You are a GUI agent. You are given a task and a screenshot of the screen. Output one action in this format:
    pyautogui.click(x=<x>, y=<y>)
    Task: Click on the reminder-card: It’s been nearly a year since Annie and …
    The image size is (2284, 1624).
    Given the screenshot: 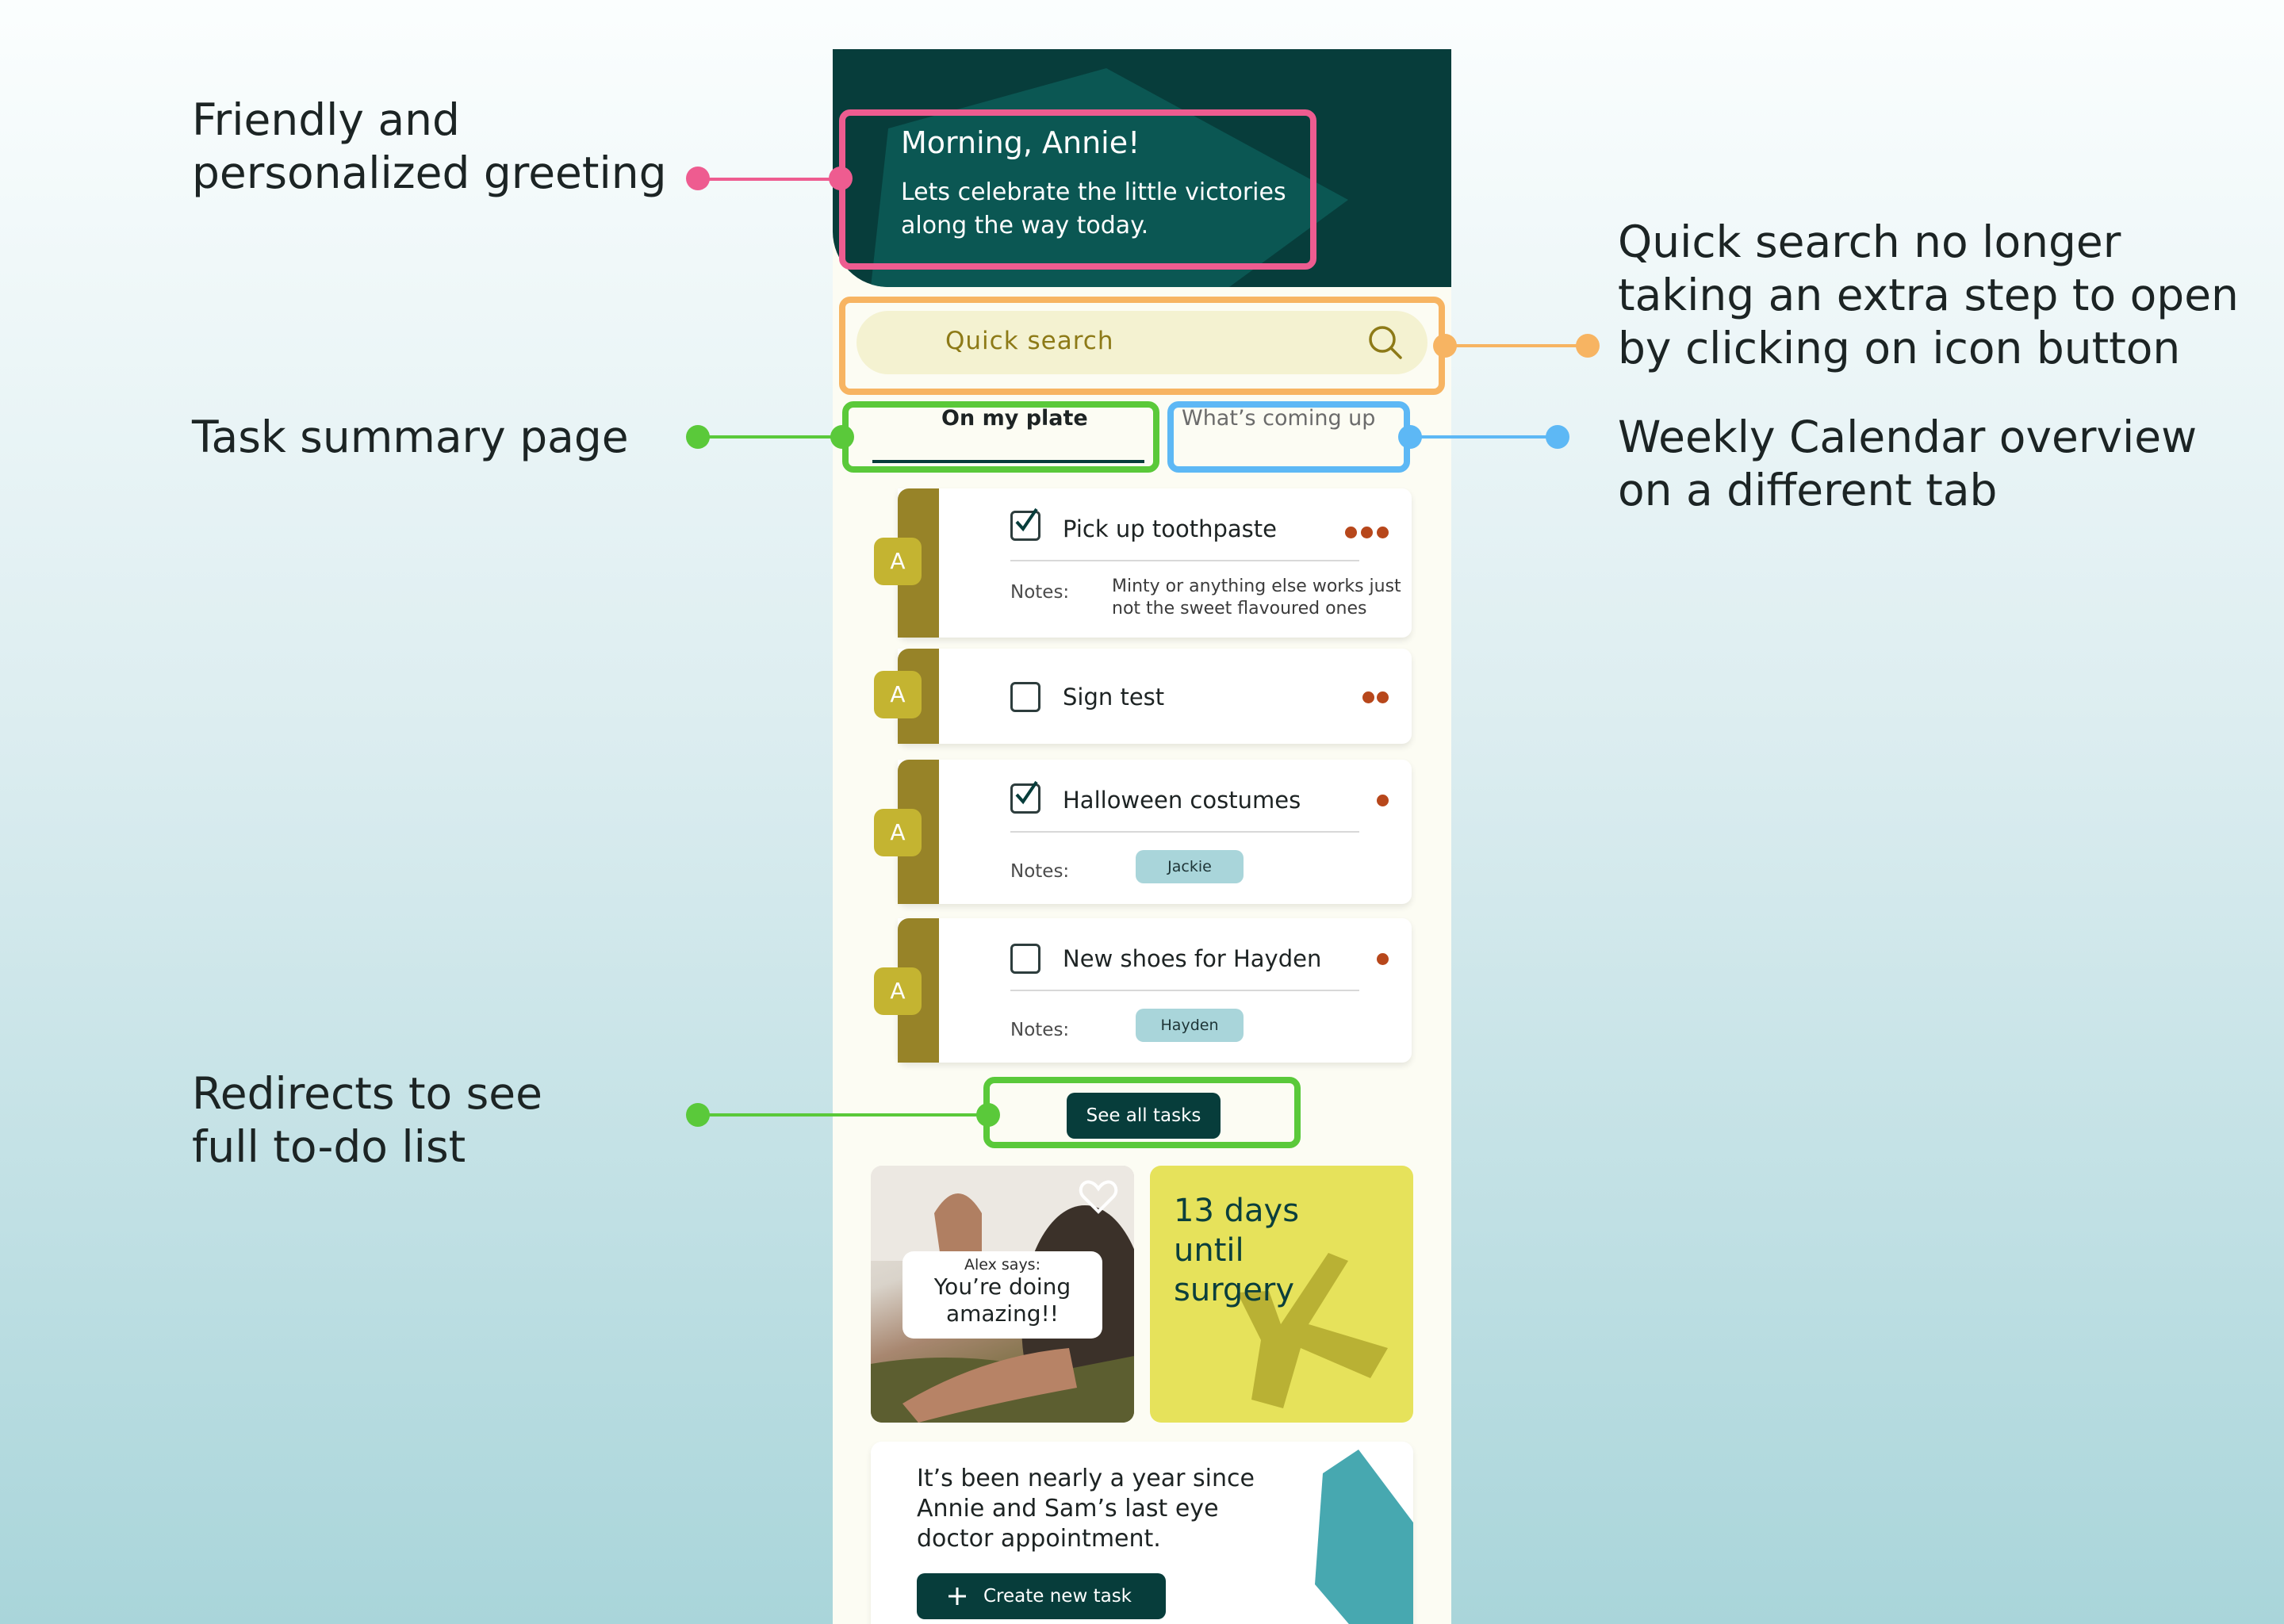 What is the action you would take?
    pyautogui.click(x=1142, y=1533)
    